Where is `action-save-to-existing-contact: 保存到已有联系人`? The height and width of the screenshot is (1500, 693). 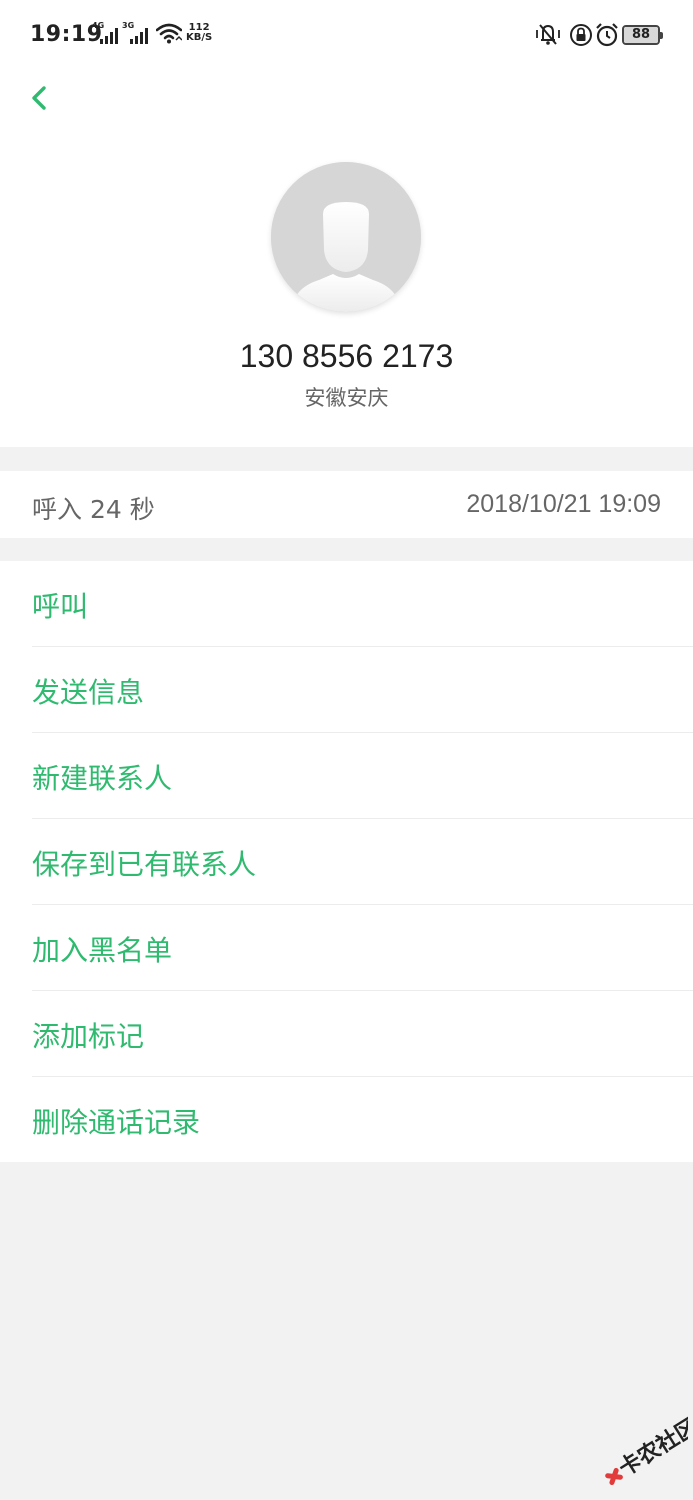
action-save-to-existing-contact: 保存到已有联系人 is located at coordinates (346, 862).